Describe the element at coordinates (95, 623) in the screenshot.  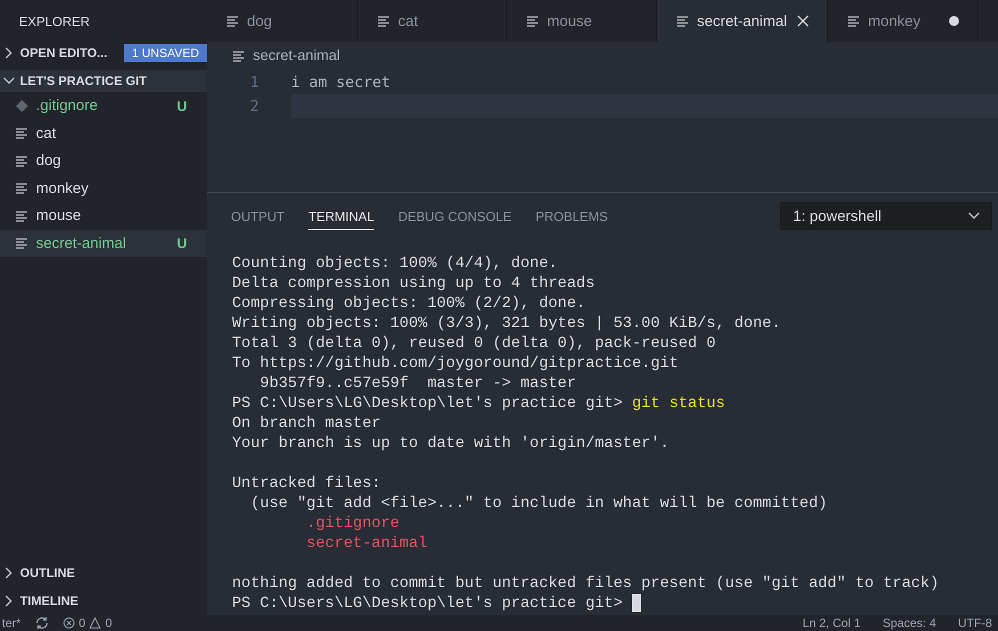
I see `warning-icon` at that location.